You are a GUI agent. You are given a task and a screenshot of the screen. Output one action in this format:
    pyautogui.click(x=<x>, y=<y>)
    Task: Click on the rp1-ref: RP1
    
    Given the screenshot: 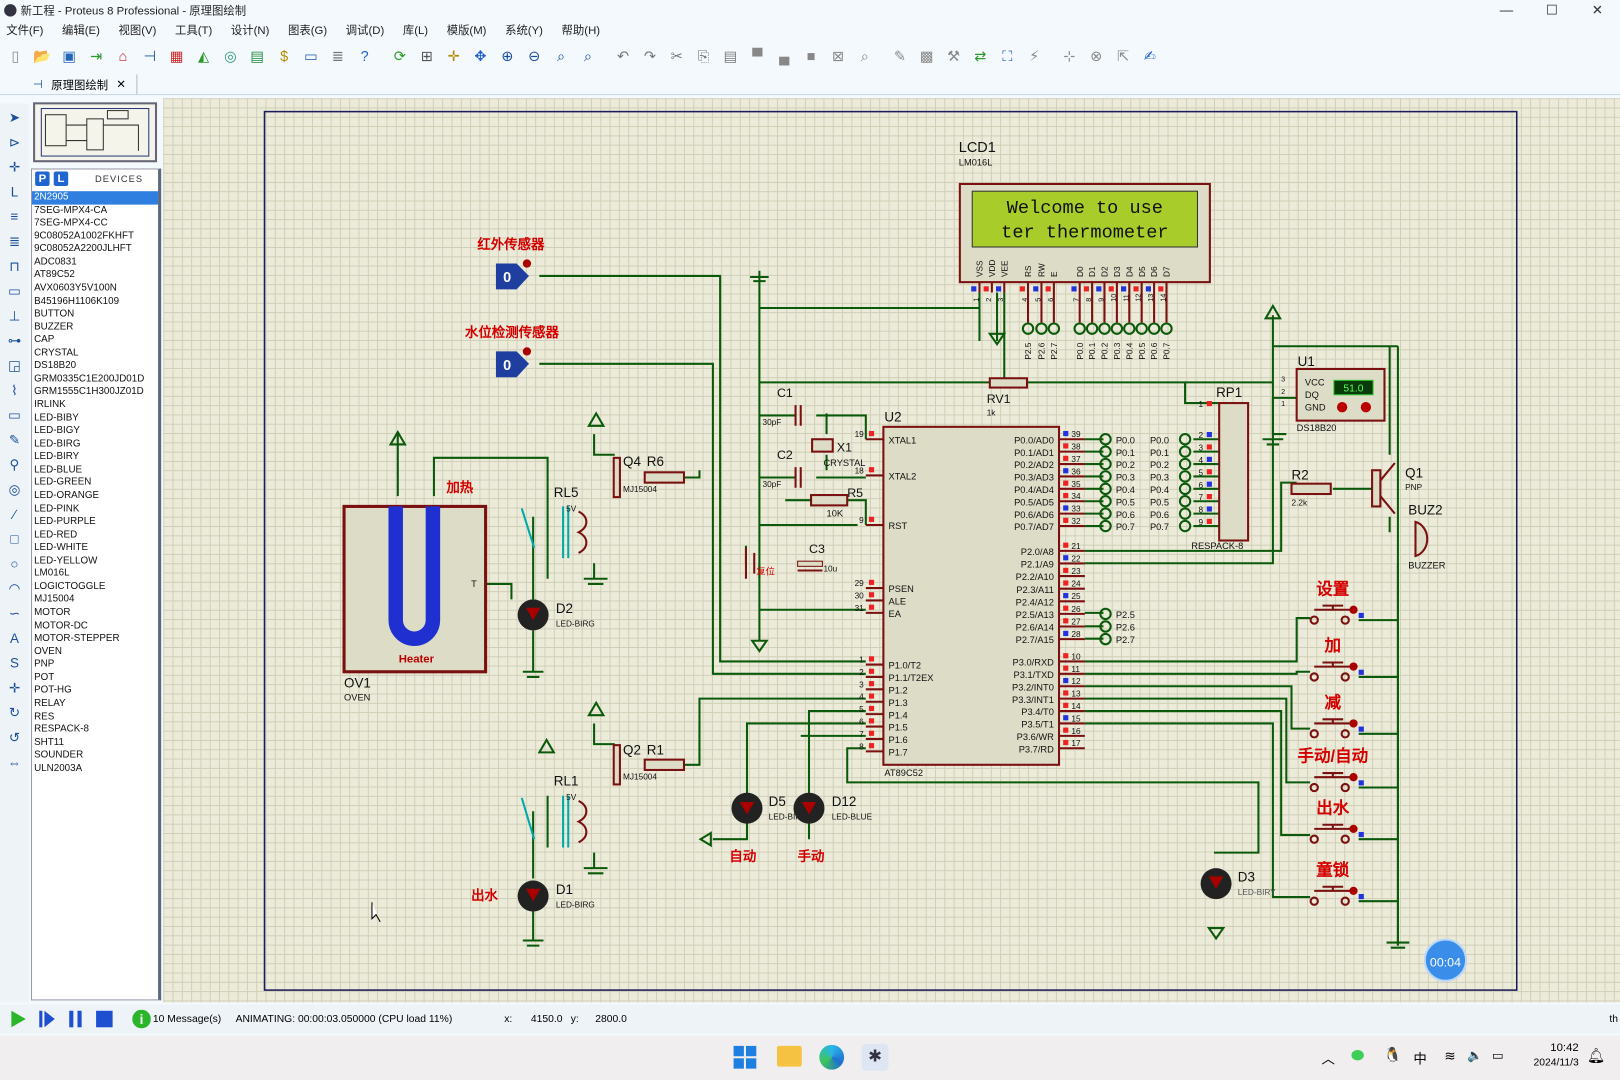 What is the action you would take?
    pyautogui.click(x=1229, y=392)
    